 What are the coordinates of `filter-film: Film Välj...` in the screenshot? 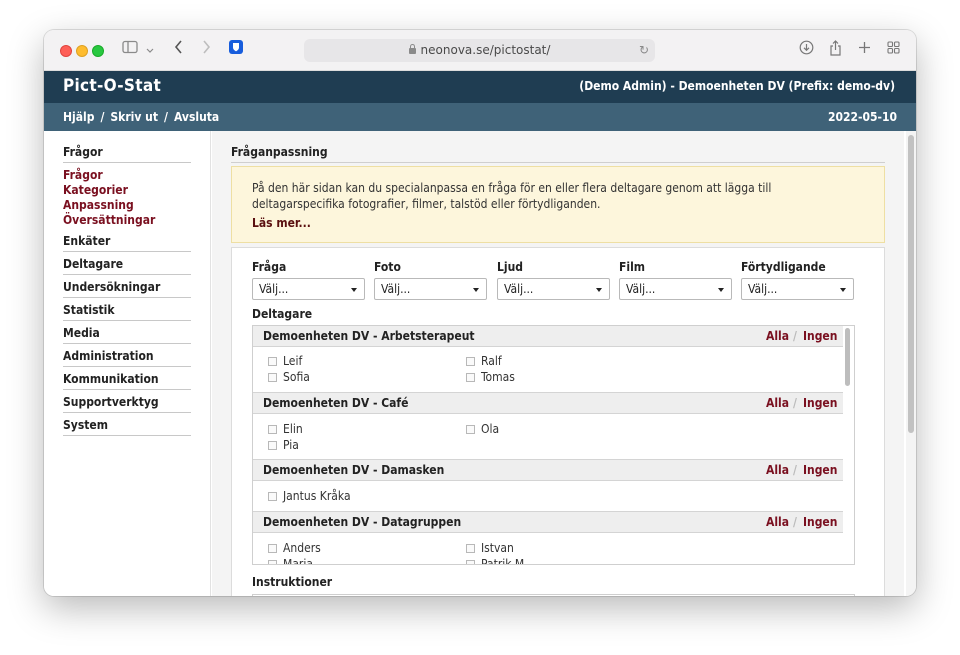 It's located at (675, 280).